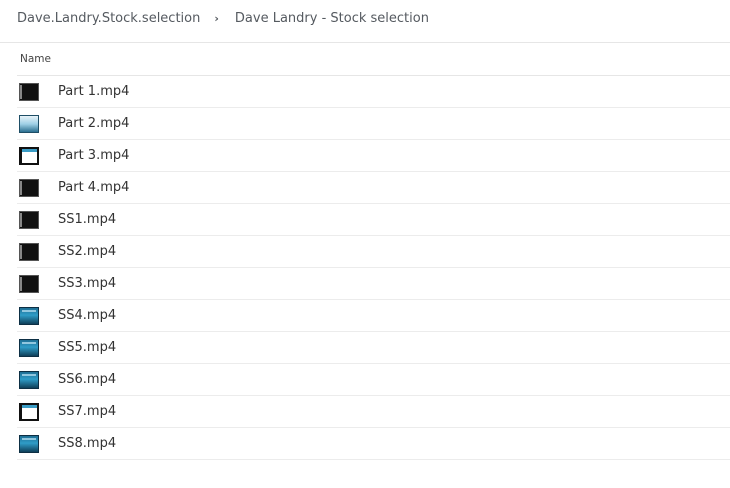  What do you see at coordinates (331, 18) in the screenshot?
I see `breadcrumb-current: Dave Landry - Stock selection` at bounding box center [331, 18].